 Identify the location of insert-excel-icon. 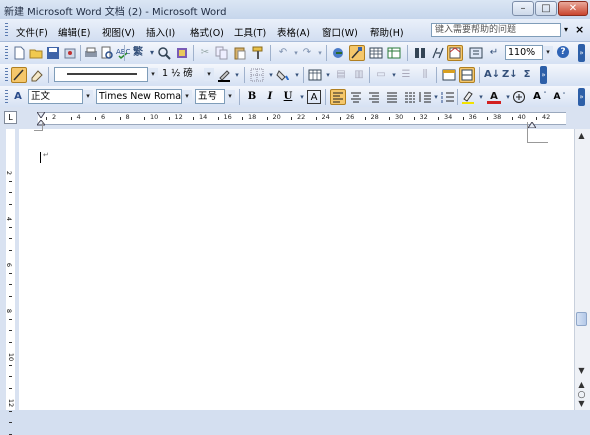
(394, 53).